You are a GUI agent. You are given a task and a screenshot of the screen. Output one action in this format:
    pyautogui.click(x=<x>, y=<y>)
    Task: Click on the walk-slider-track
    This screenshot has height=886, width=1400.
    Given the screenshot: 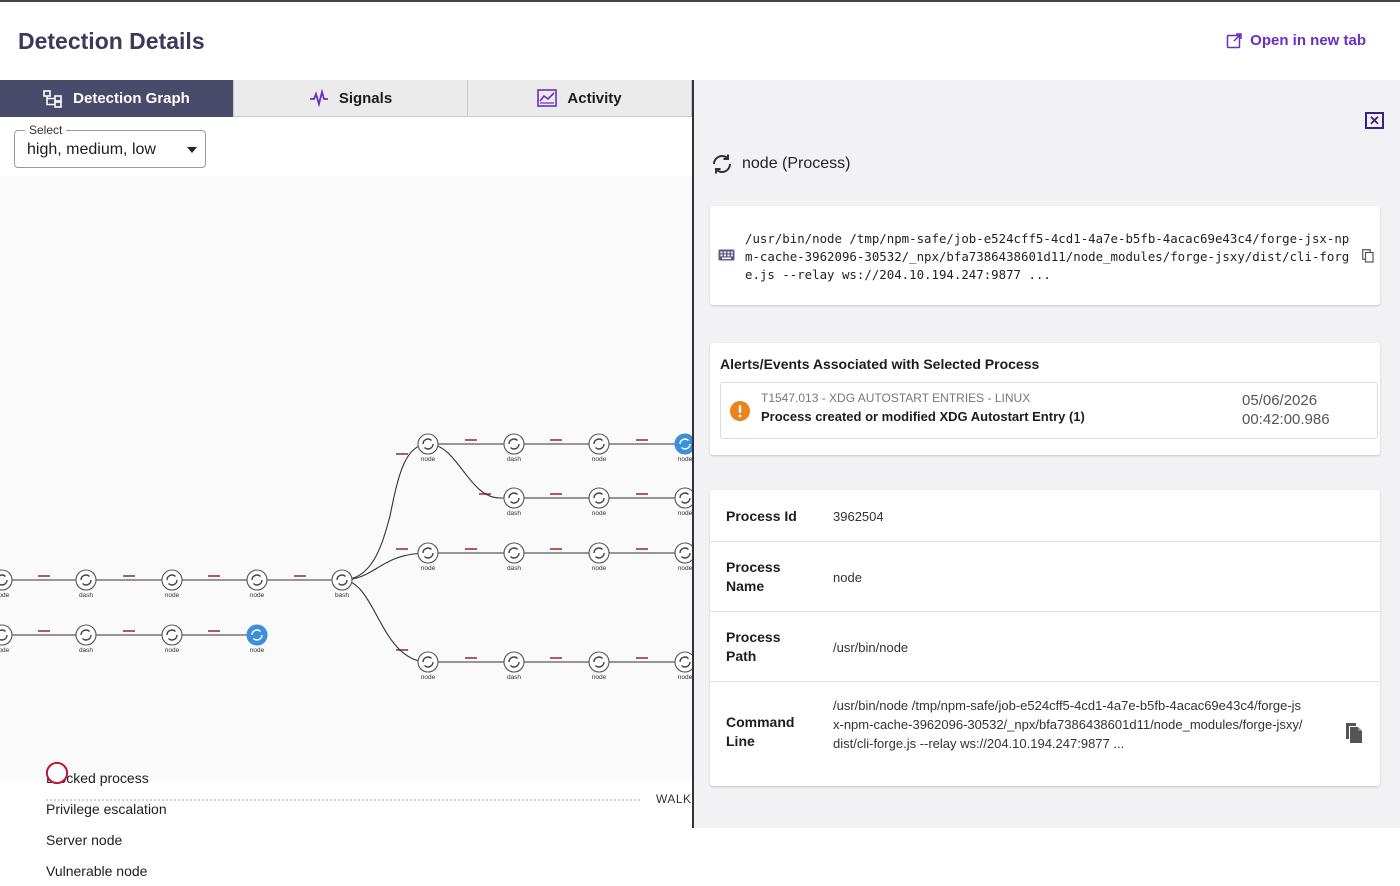 What is the action you would take?
    pyautogui.click(x=343, y=800)
    